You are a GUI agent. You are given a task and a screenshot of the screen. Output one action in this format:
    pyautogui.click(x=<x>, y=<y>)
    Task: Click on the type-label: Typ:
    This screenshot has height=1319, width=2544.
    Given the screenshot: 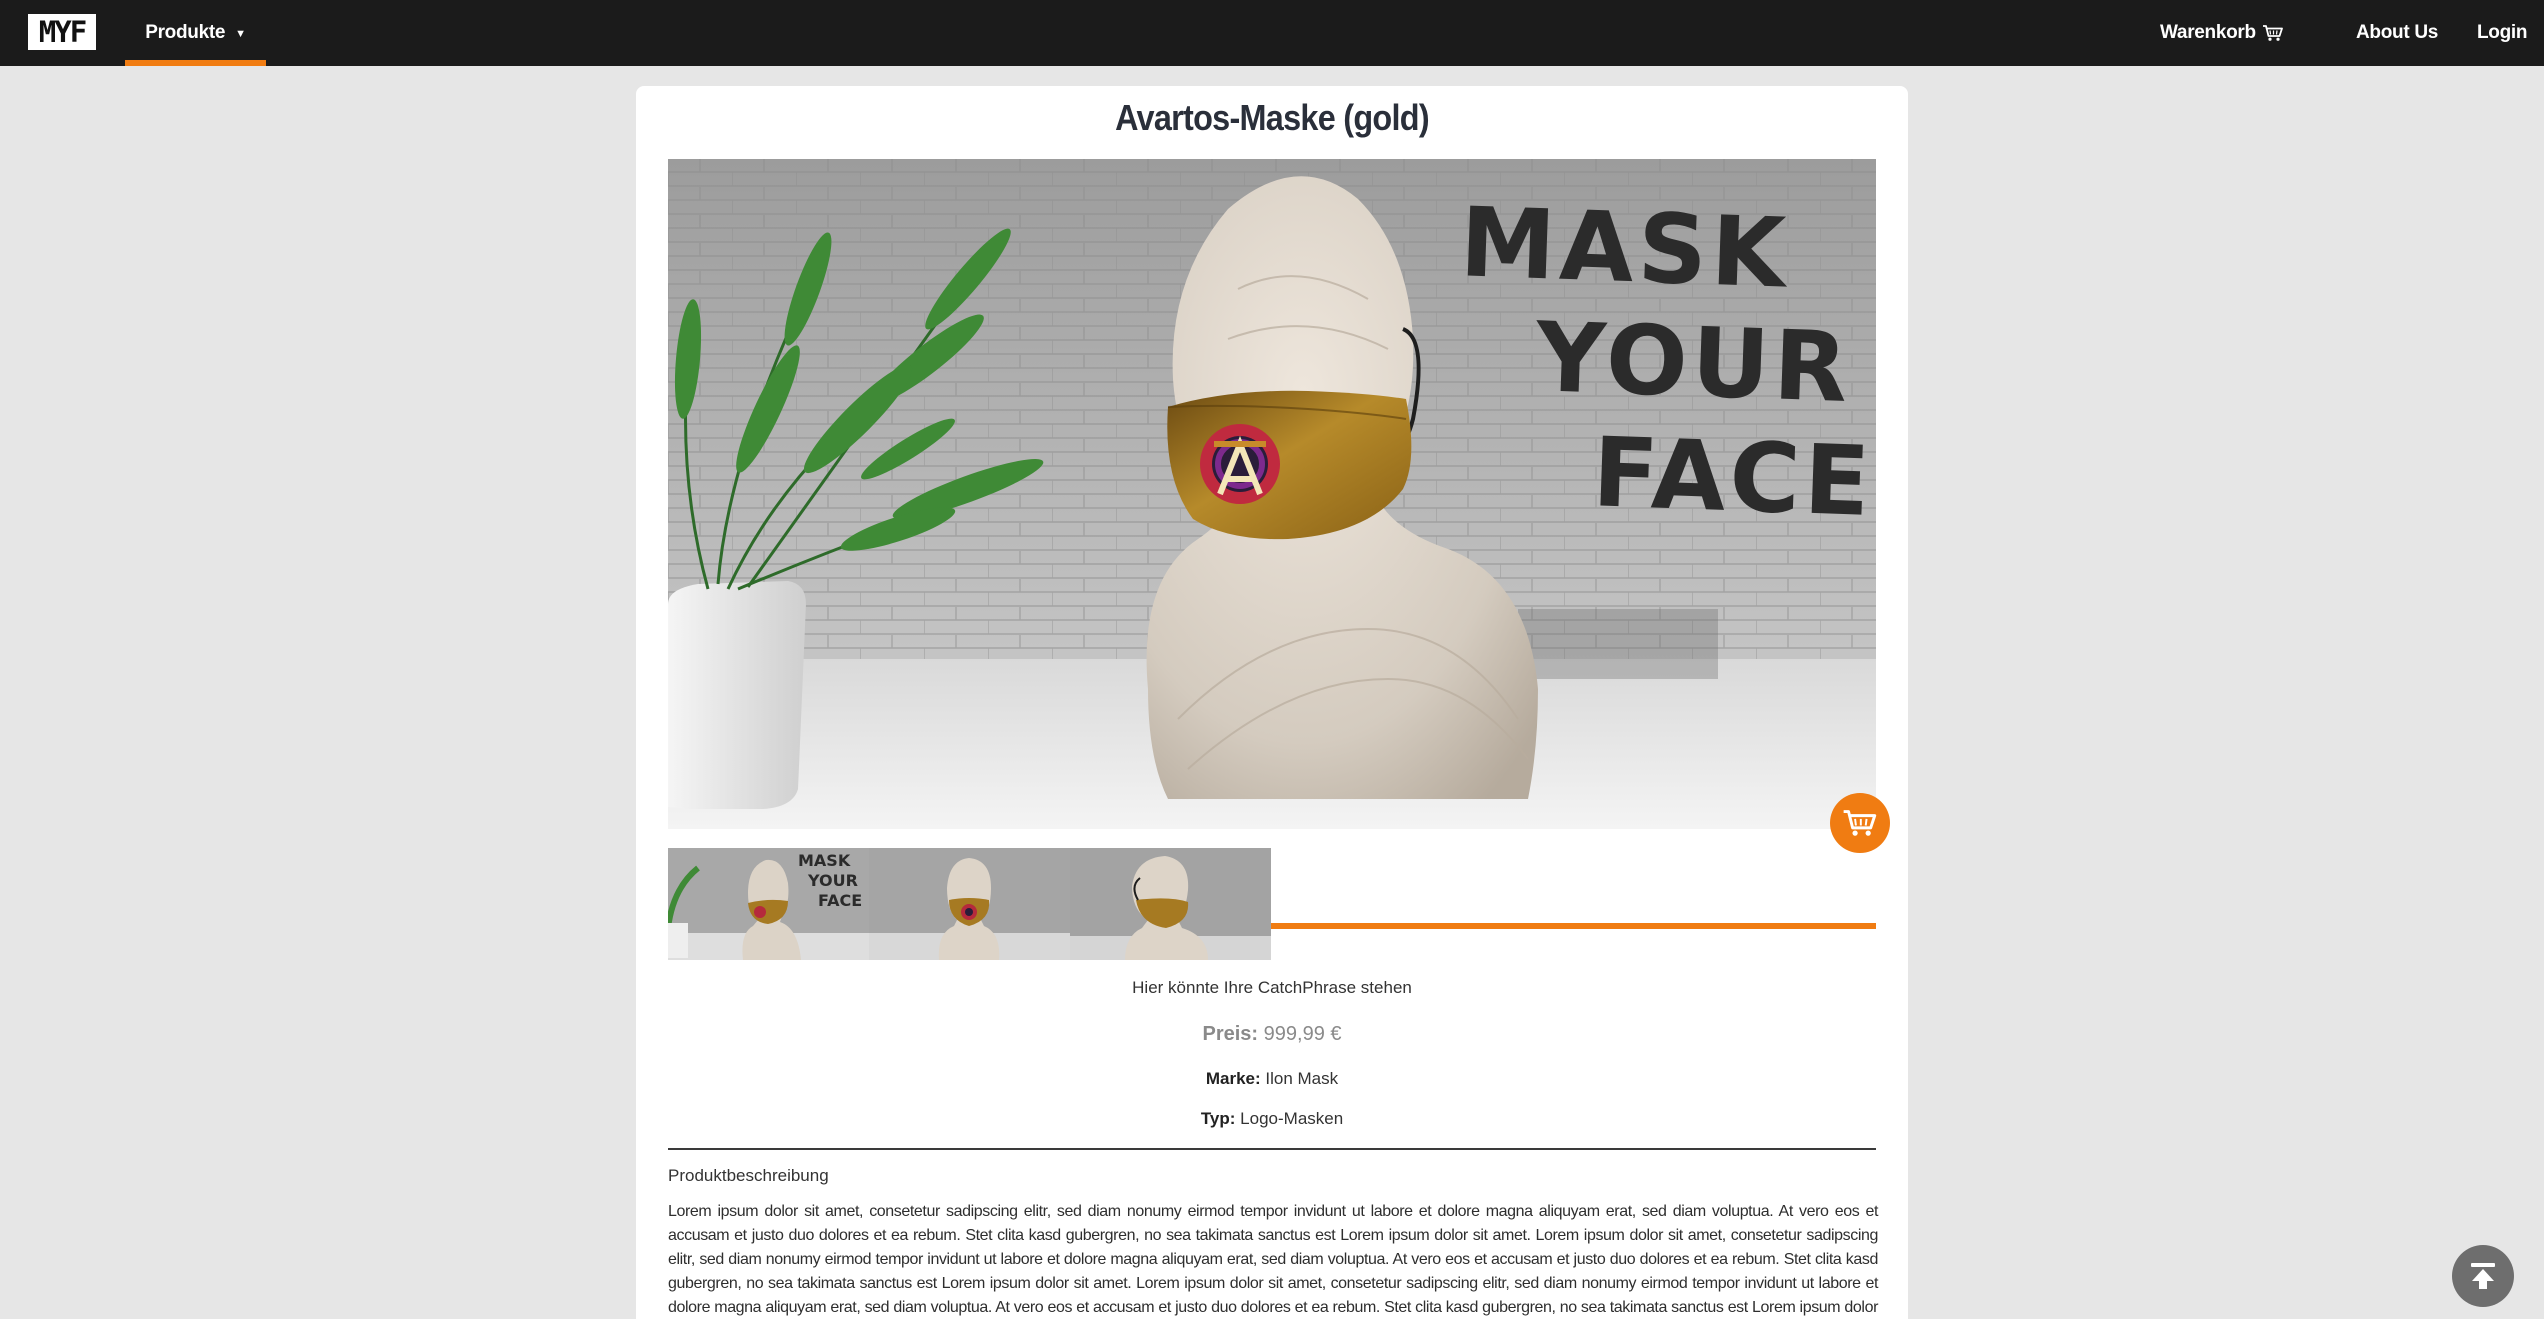 What is the action you would take?
    pyautogui.click(x=1218, y=1118)
    